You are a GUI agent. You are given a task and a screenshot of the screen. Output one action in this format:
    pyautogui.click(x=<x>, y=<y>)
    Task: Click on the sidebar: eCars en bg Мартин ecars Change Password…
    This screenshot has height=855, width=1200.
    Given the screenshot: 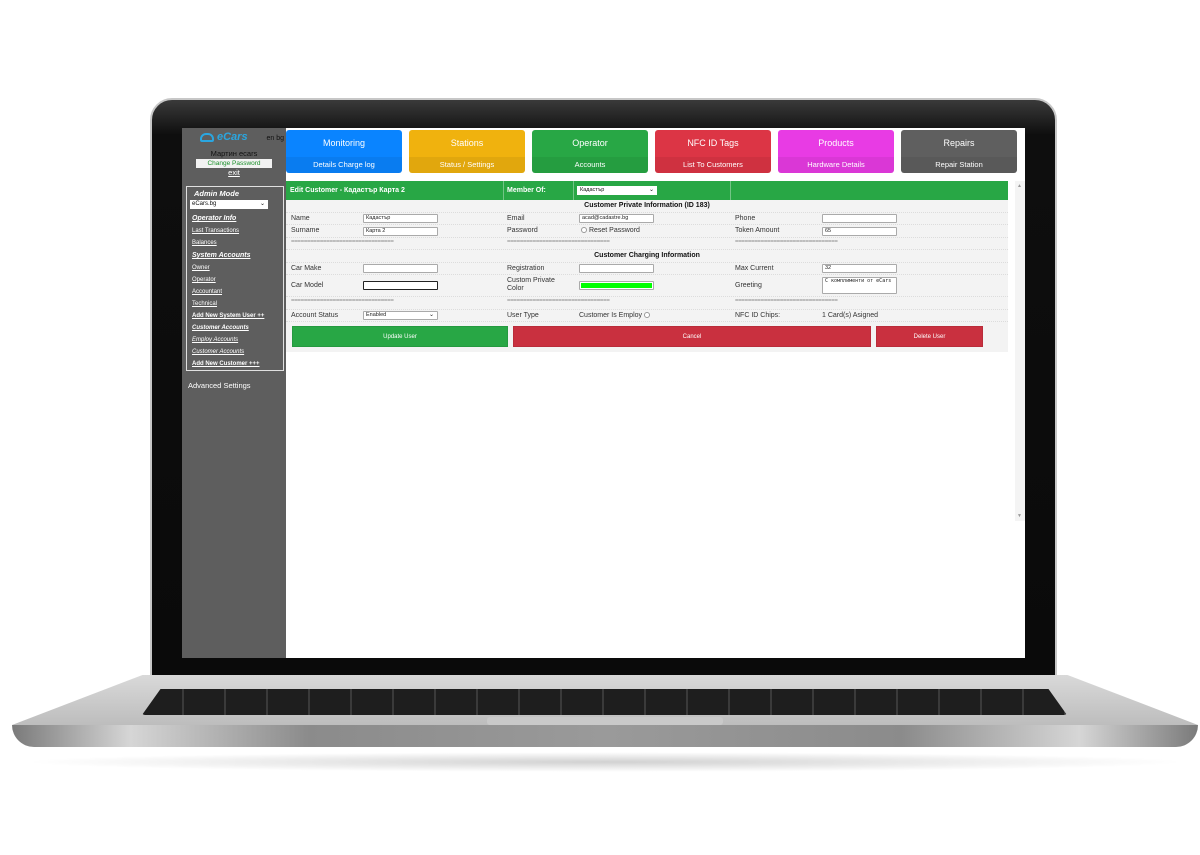 What is the action you would take?
    pyautogui.click(x=234, y=393)
    